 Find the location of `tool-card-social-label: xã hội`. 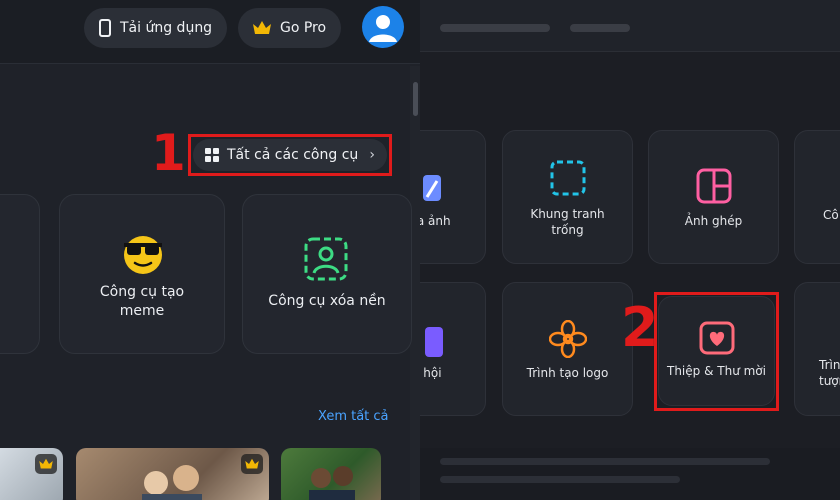

tool-card-social-label: xã hội is located at coordinates (431, 373).